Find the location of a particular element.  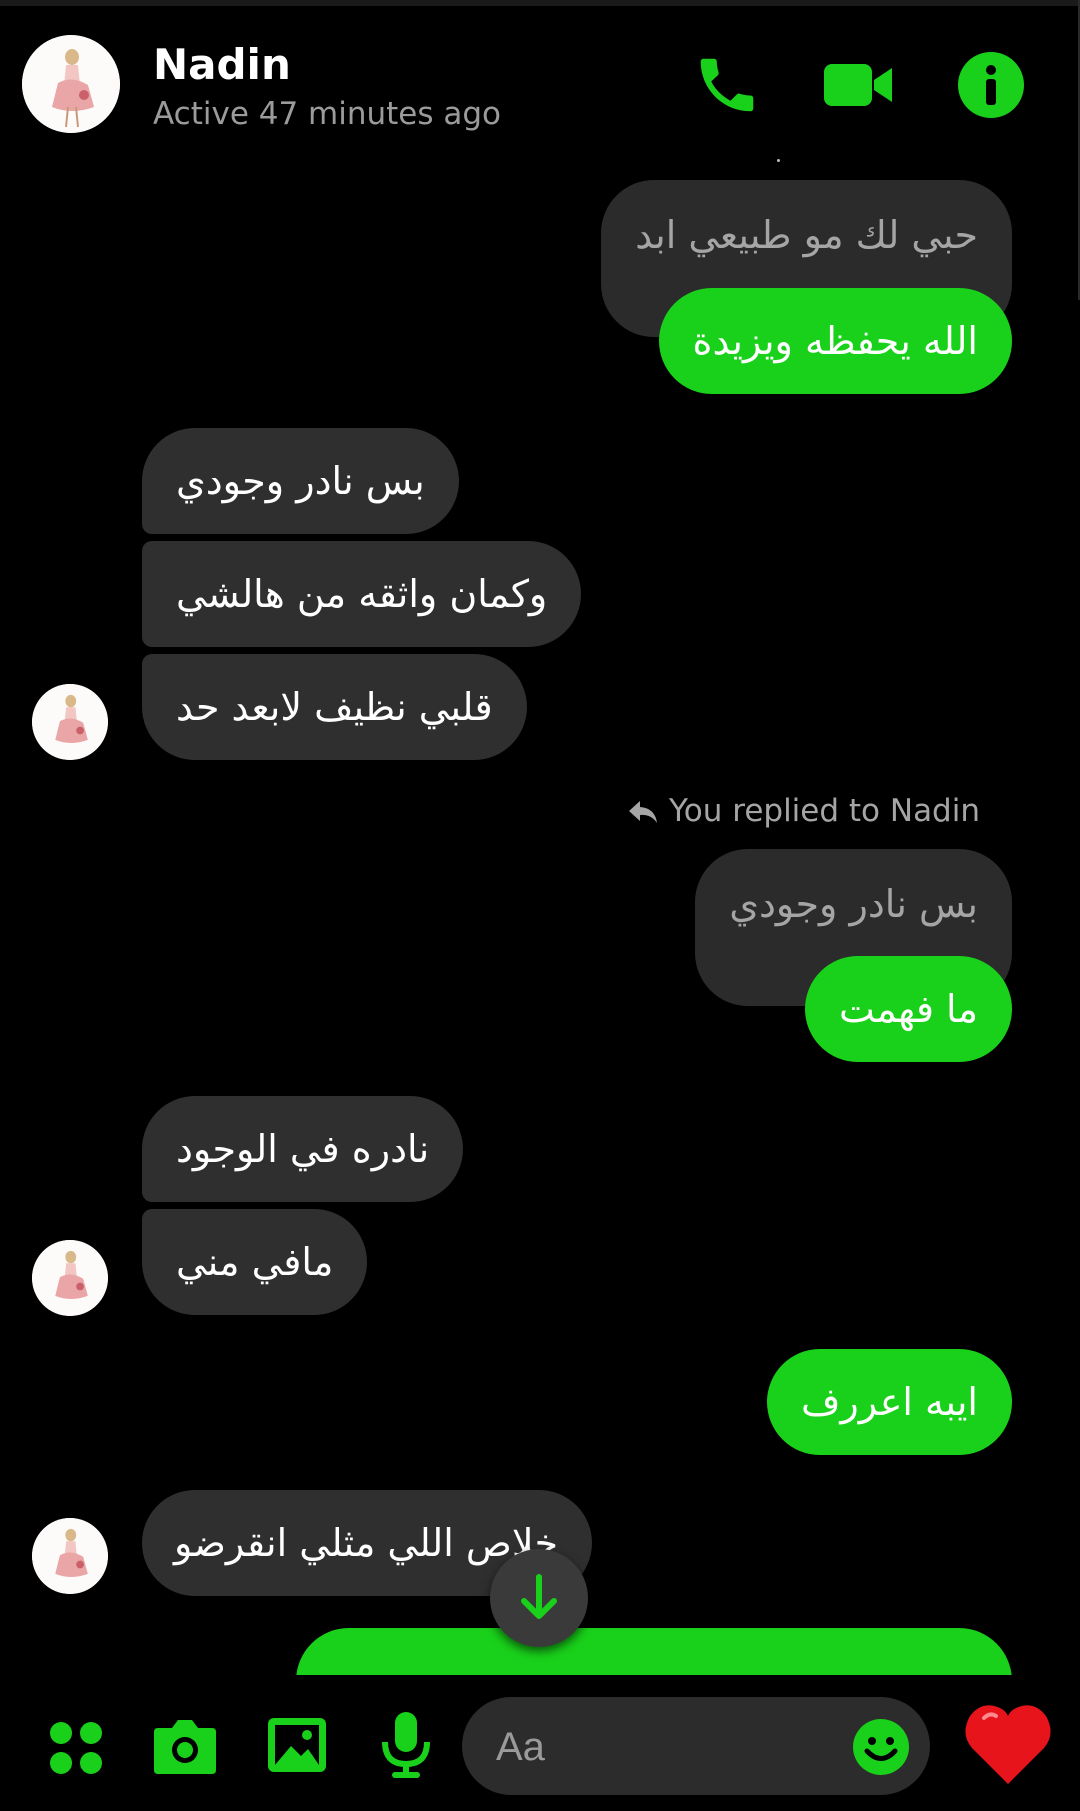

arrow-down-icon is located at coordinates (539, 1596).